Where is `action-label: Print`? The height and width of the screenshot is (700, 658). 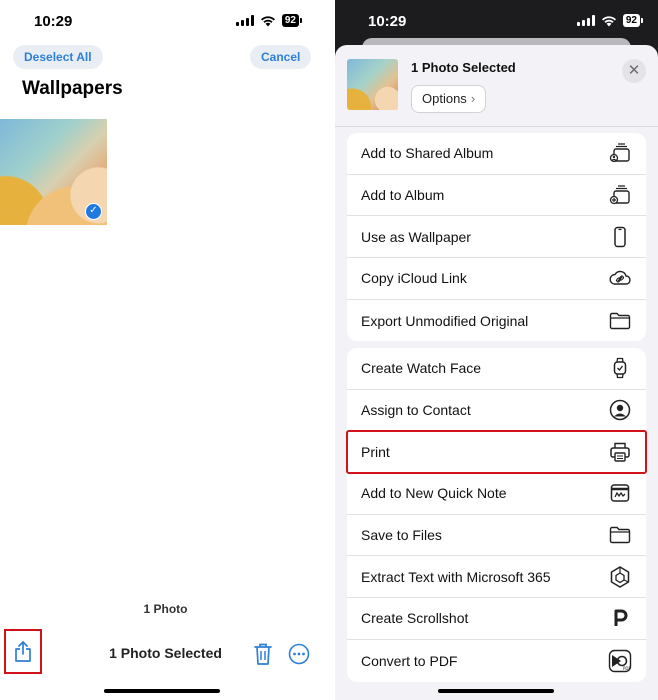 action-label: Print is located at coordinates (375, 451).